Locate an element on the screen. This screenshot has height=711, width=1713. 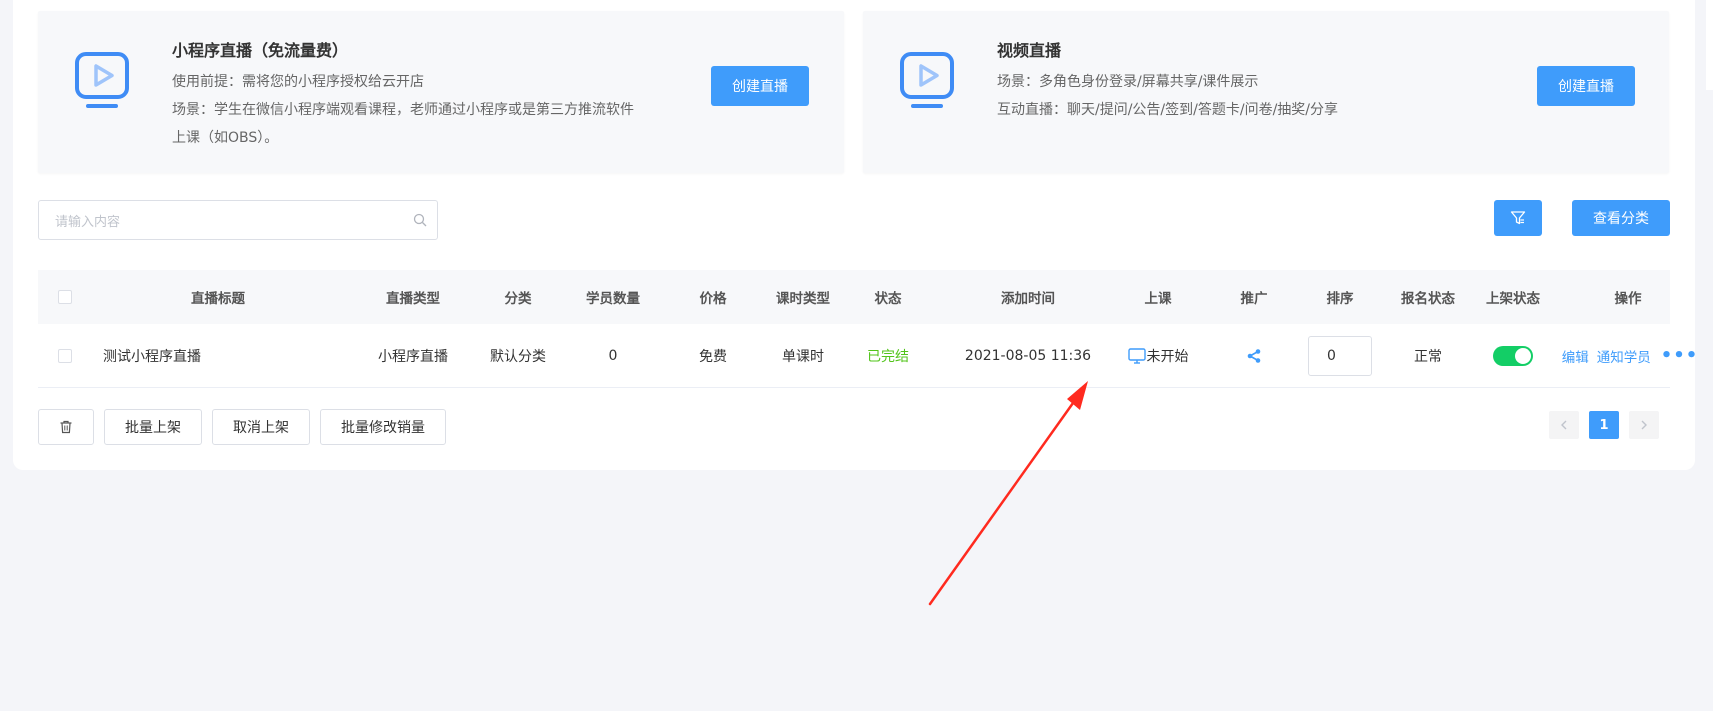
header-type: 直播类型 is located at coordinates (413, 299).